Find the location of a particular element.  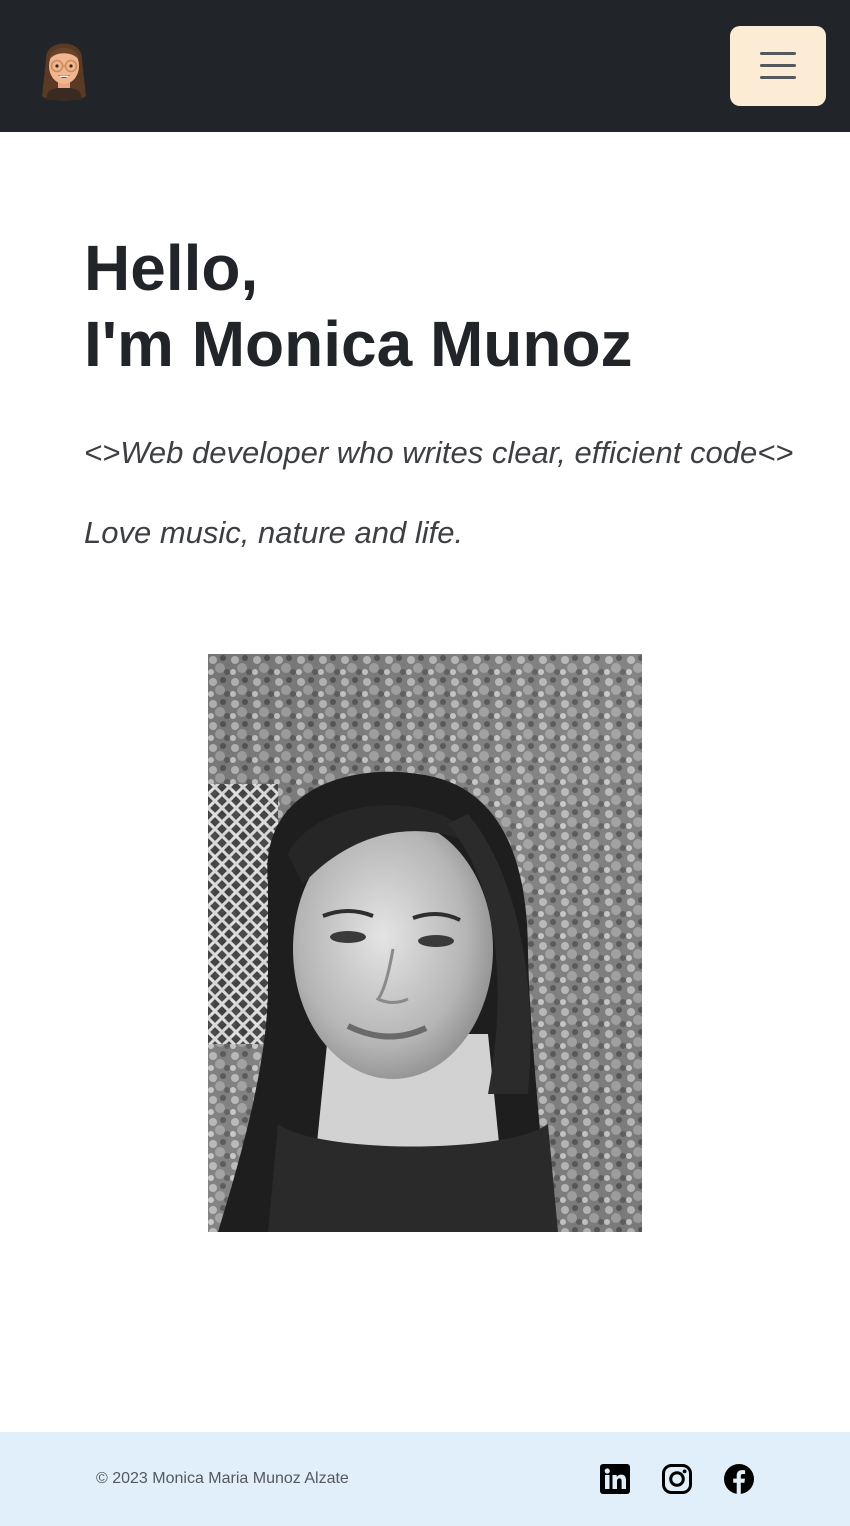

hero-subtagline: Love music, nature and life. is located at coordinates (274, 532).